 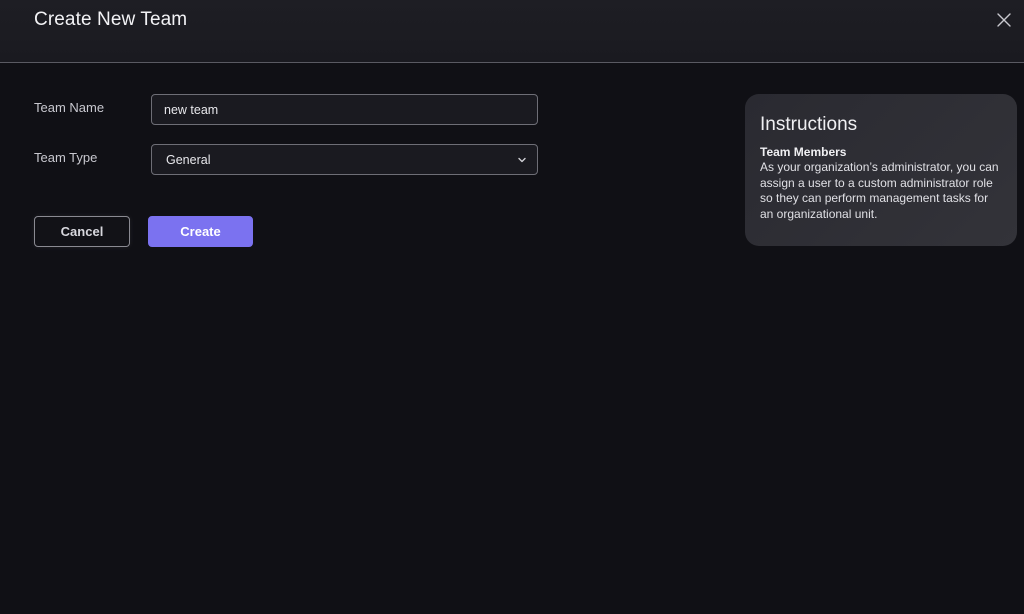 I want to click on cancel-button: Cancel, so click(x=82, y=231).